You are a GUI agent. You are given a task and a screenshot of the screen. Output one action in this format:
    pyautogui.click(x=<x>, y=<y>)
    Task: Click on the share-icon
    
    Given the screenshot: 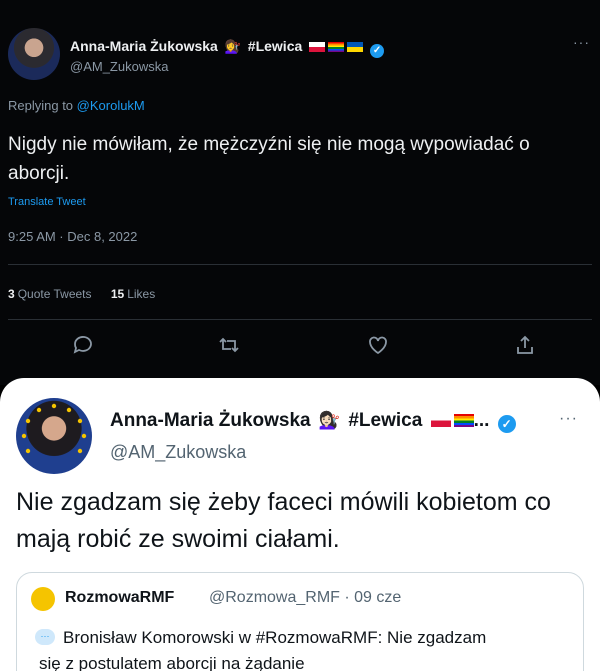 What is the action you would take?
    pyautogui.click(x=525, y=345)
    